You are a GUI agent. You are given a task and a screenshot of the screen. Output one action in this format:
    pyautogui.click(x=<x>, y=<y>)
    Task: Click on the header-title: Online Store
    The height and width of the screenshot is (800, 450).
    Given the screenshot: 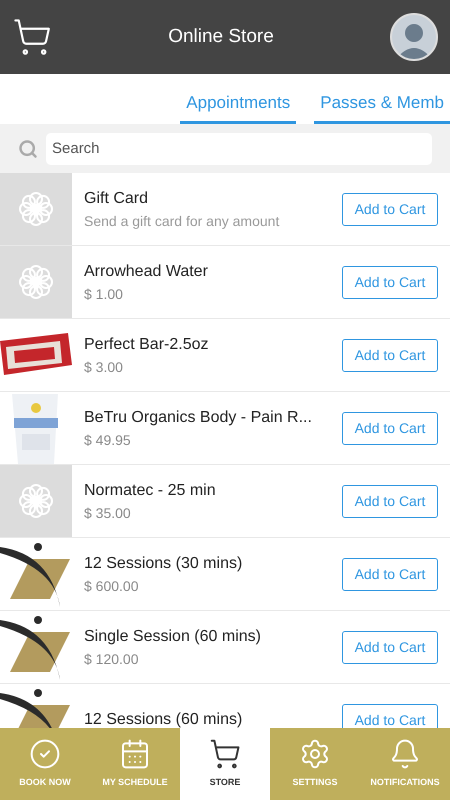 What is the action you would take?
    pyautogui.click(x=221, y=36)
    